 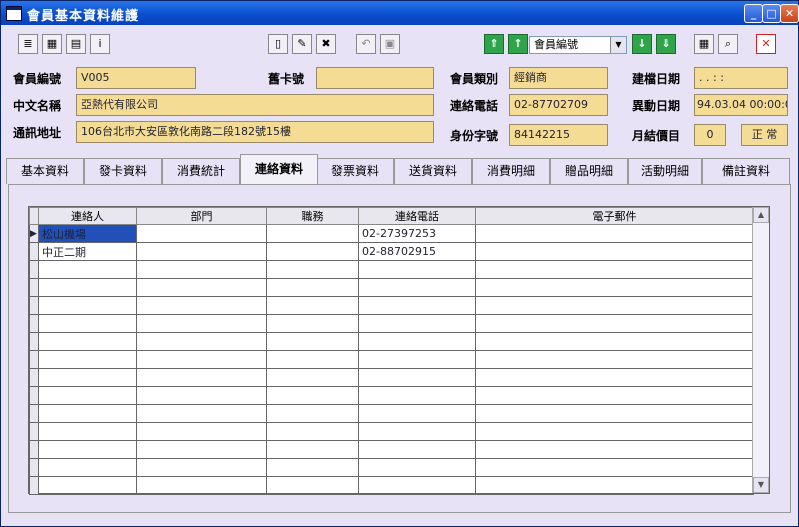 What do you see at coordinates (326, 44) in the screenshot?
I see `delete-record-icon: ✖` at bounding box center [326, 44].